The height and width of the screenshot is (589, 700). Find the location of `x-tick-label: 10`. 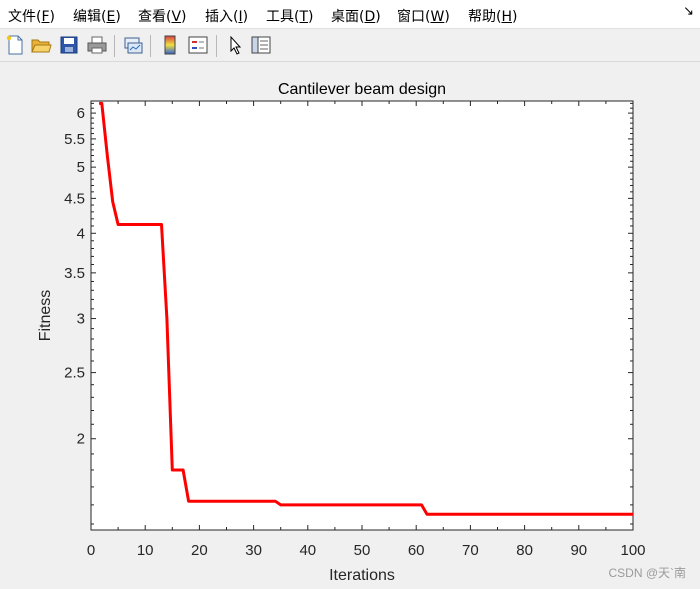

x-tick-label: 10 is located at coordinates (145, 550).